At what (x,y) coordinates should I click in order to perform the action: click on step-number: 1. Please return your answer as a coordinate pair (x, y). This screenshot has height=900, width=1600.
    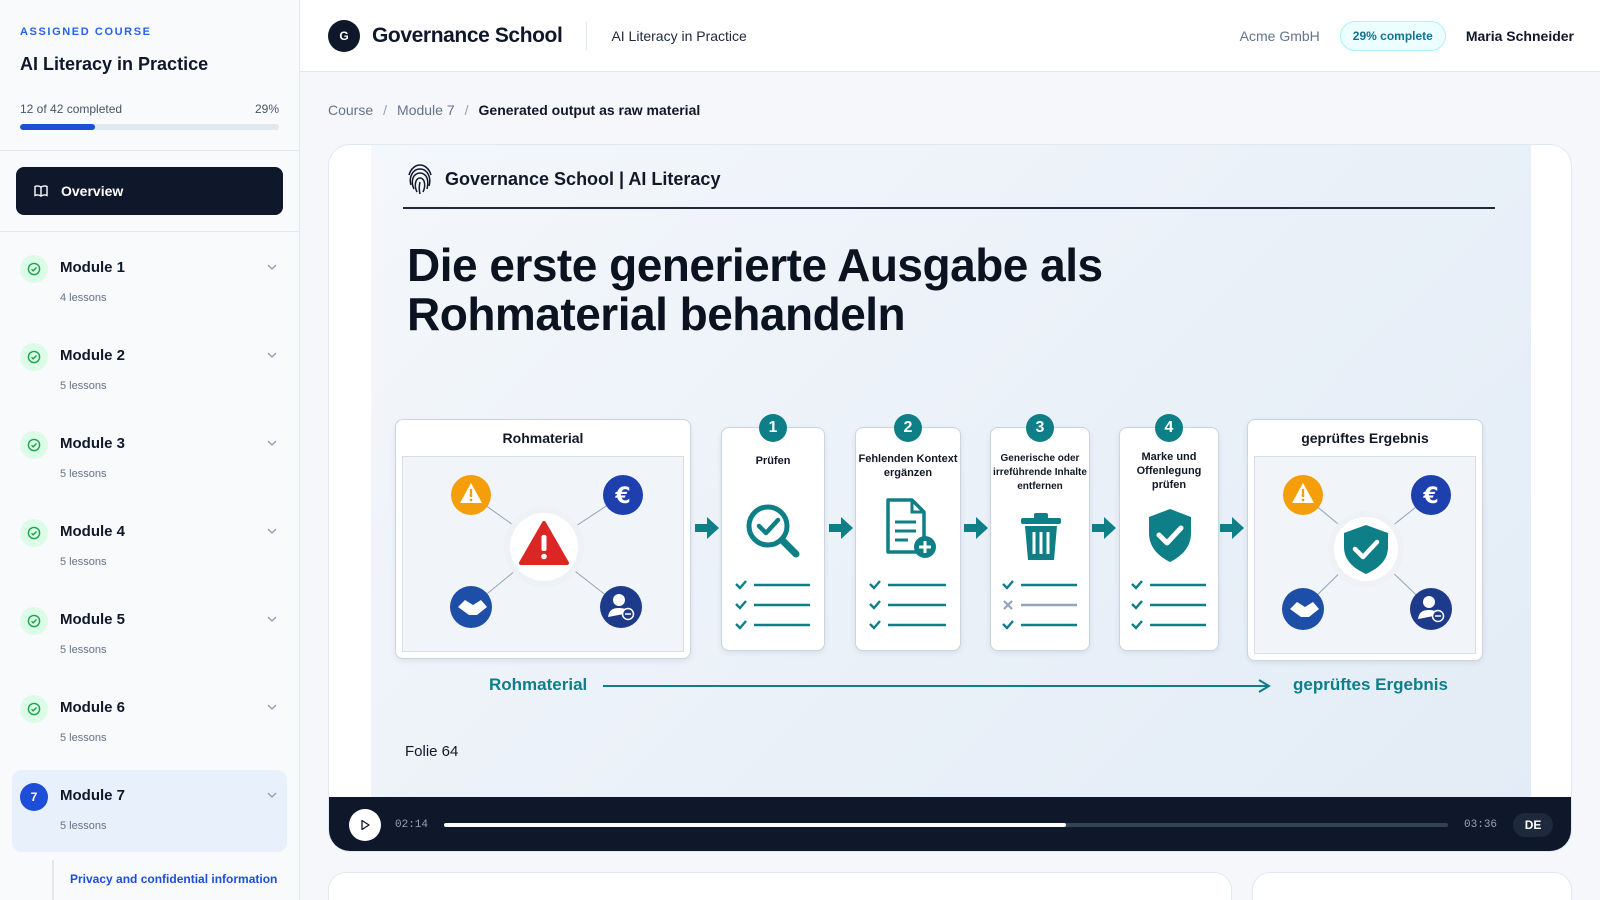
    Looking at the image, I should click on (773, 428).